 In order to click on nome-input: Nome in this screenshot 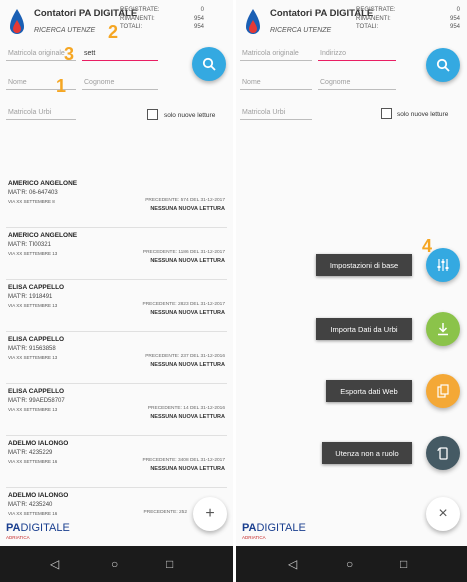, I will do `click(276, 83)`.